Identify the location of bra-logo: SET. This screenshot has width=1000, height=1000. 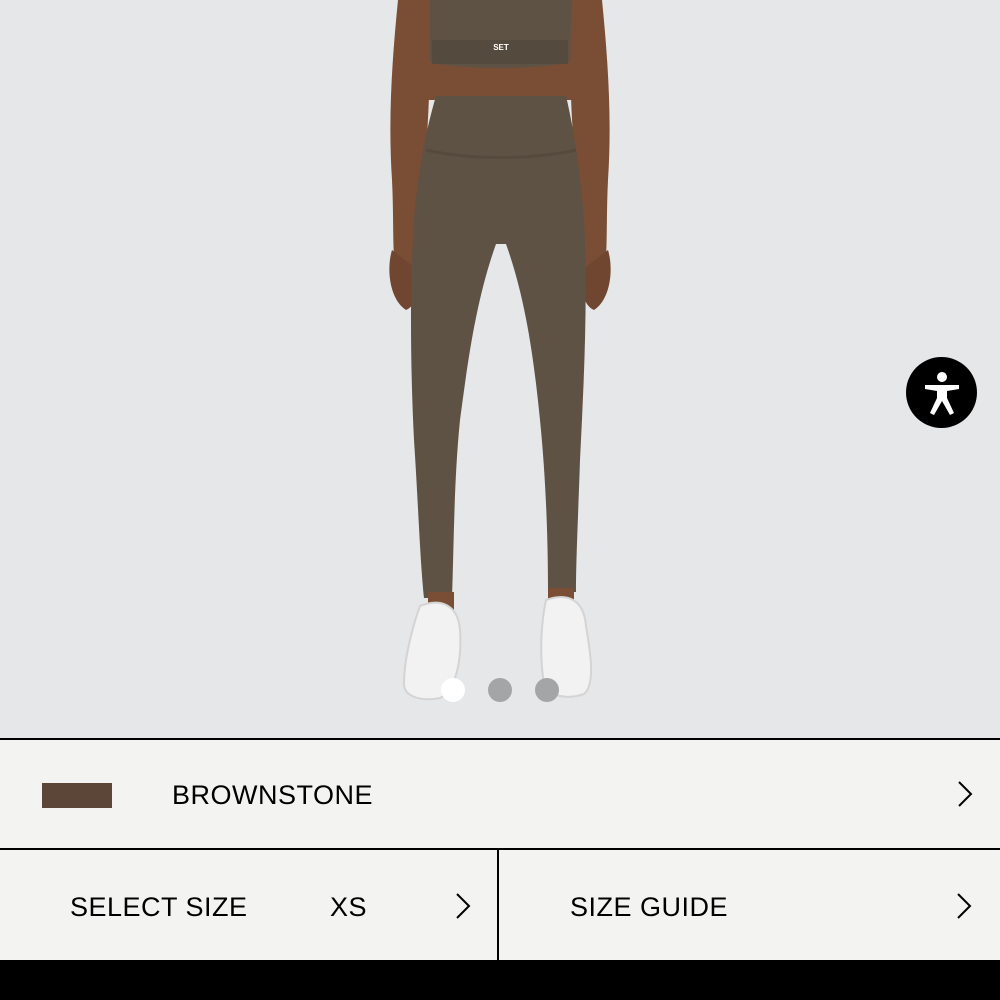
(501, 47).